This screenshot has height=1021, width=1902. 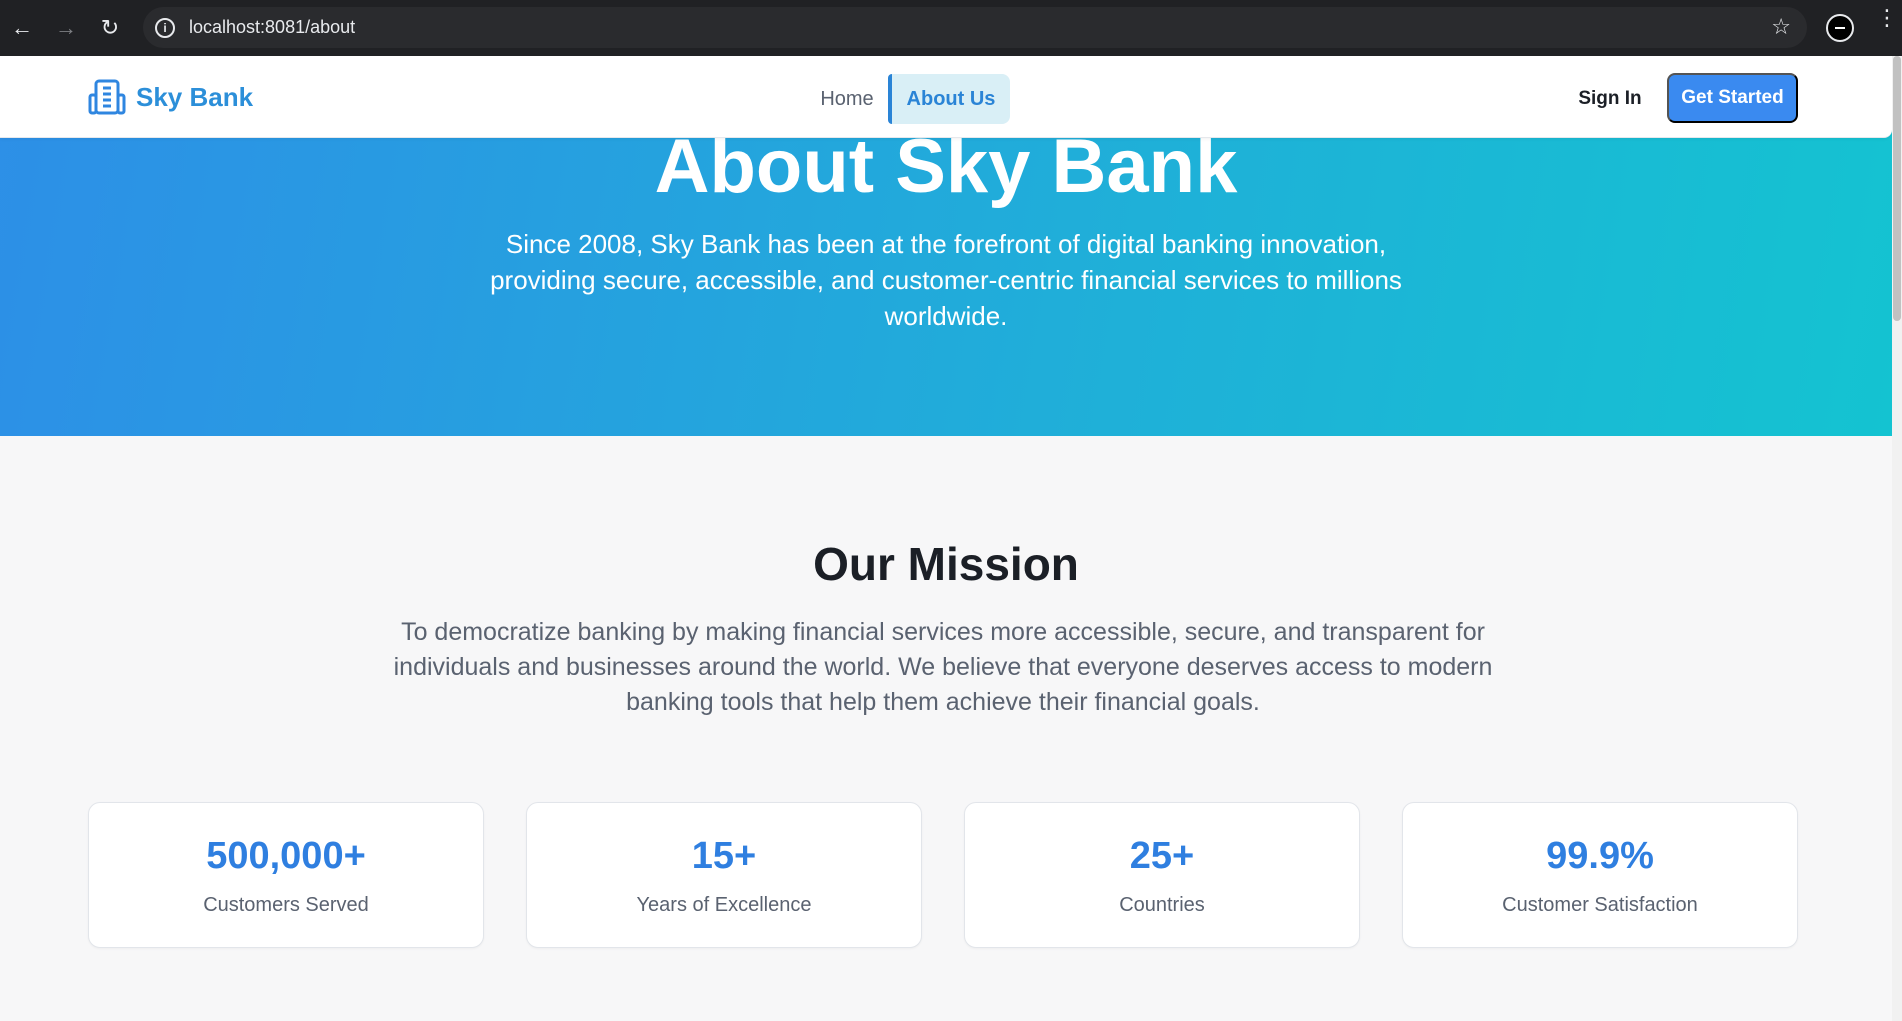 I want to click on page-scrollbar, so click(x=1897, y=538).